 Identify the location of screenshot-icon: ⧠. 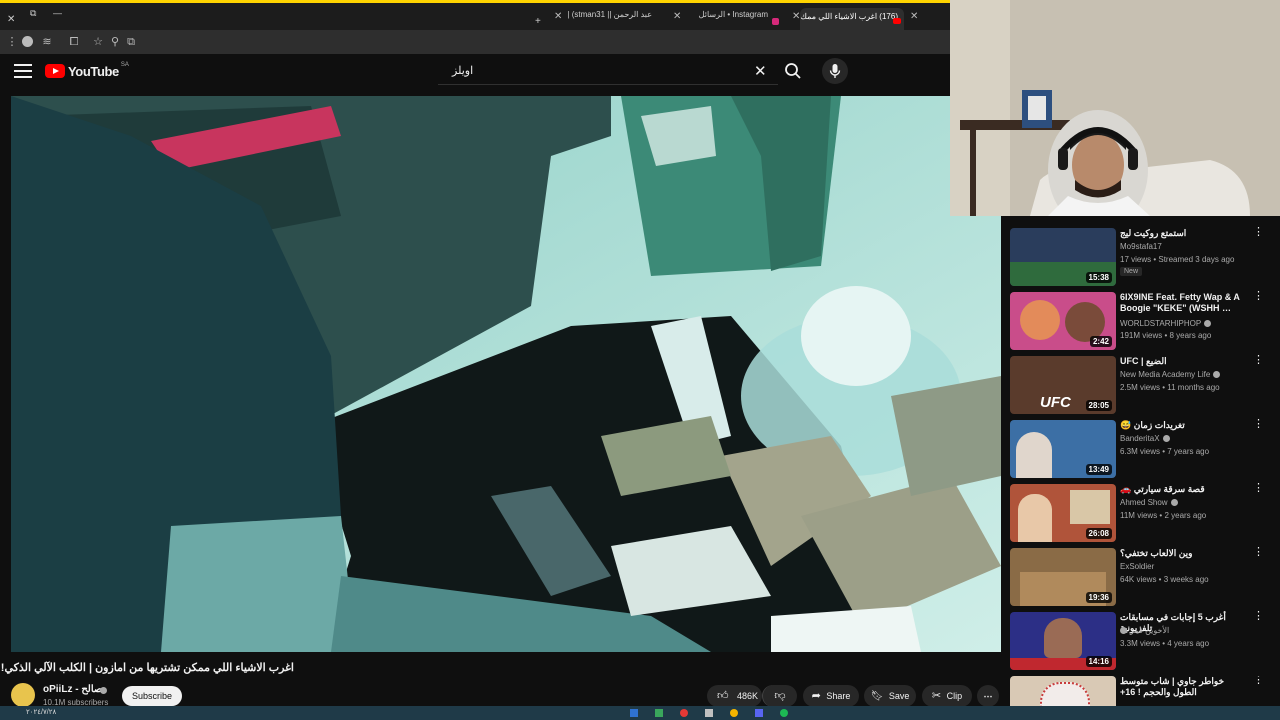
(74, 42).